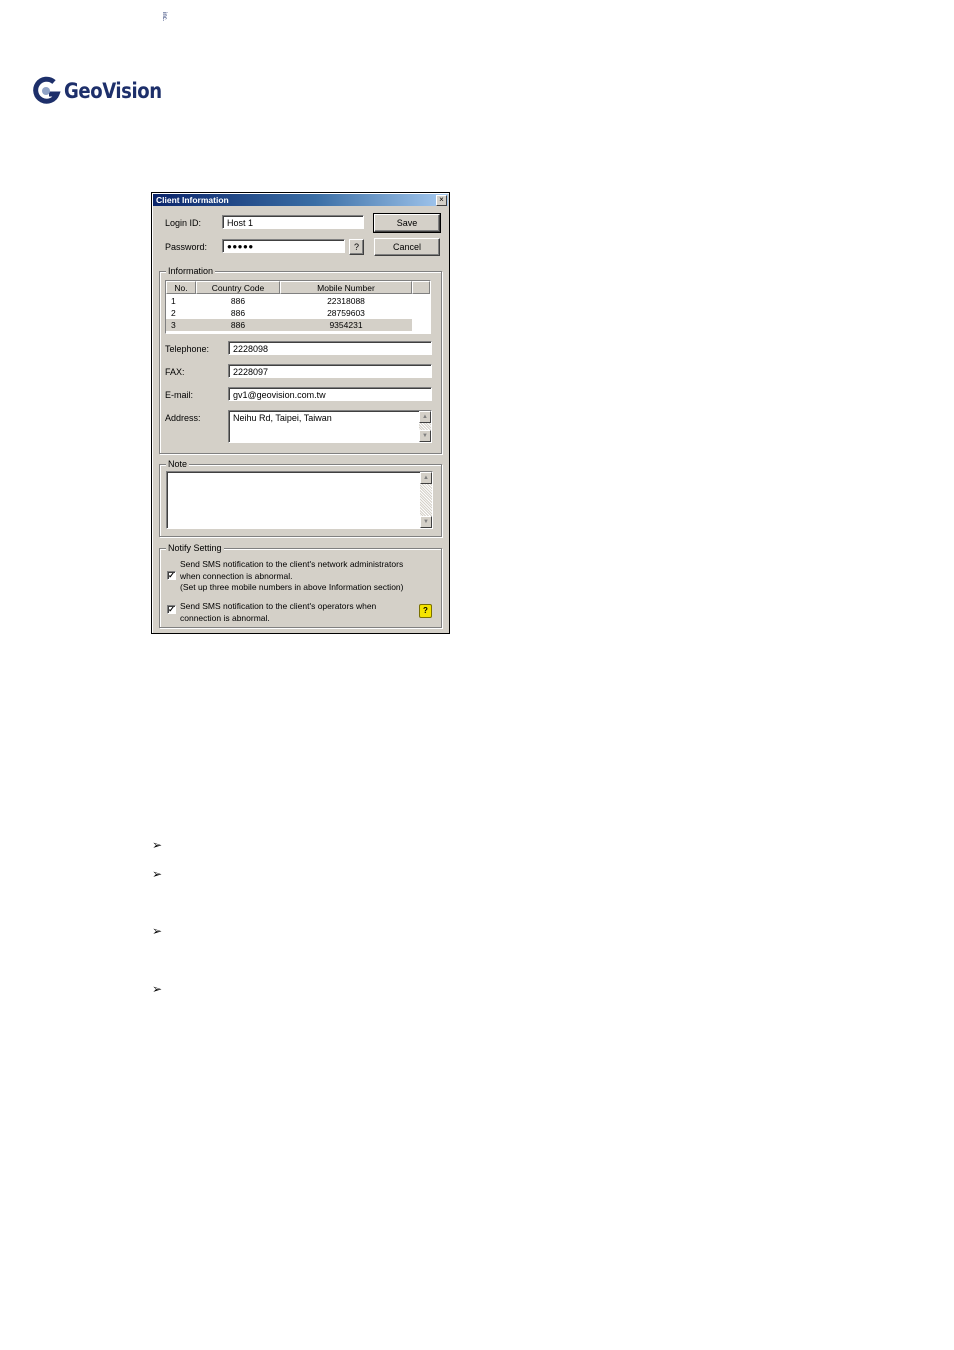  Describe the element at coordinates (282, 418) in the screenshot. I see `address-text: Neihu Rd, Taipei, Taiwan` at that location.